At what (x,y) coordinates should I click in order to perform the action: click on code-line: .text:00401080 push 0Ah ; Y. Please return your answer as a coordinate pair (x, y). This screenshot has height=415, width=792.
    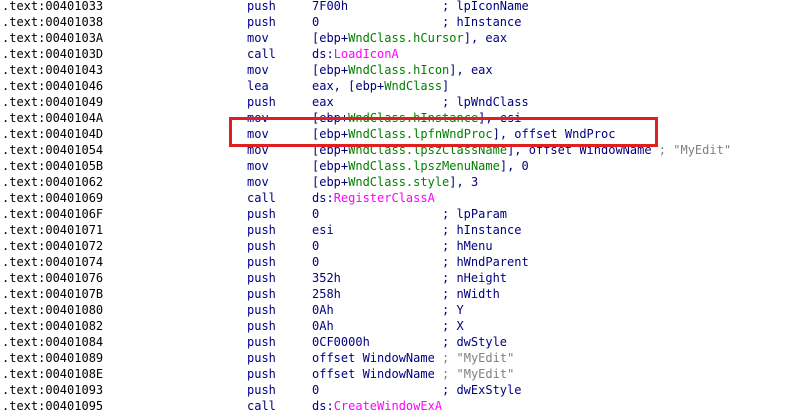
    Looking at the image, I should click on (396, 310).